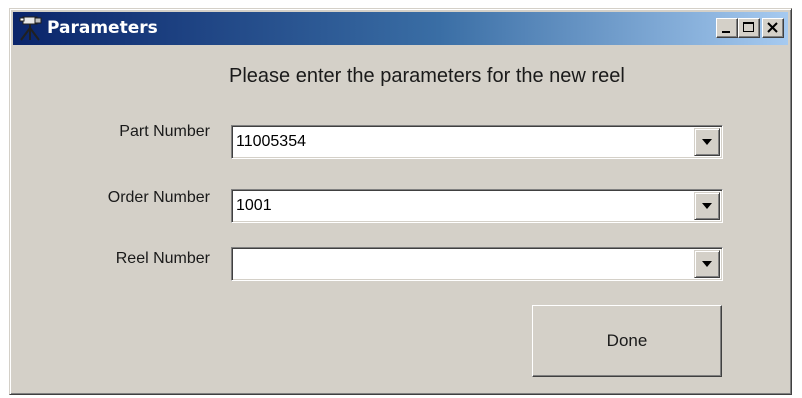  I want to click on reel-number-combobox, so click(477, 264).